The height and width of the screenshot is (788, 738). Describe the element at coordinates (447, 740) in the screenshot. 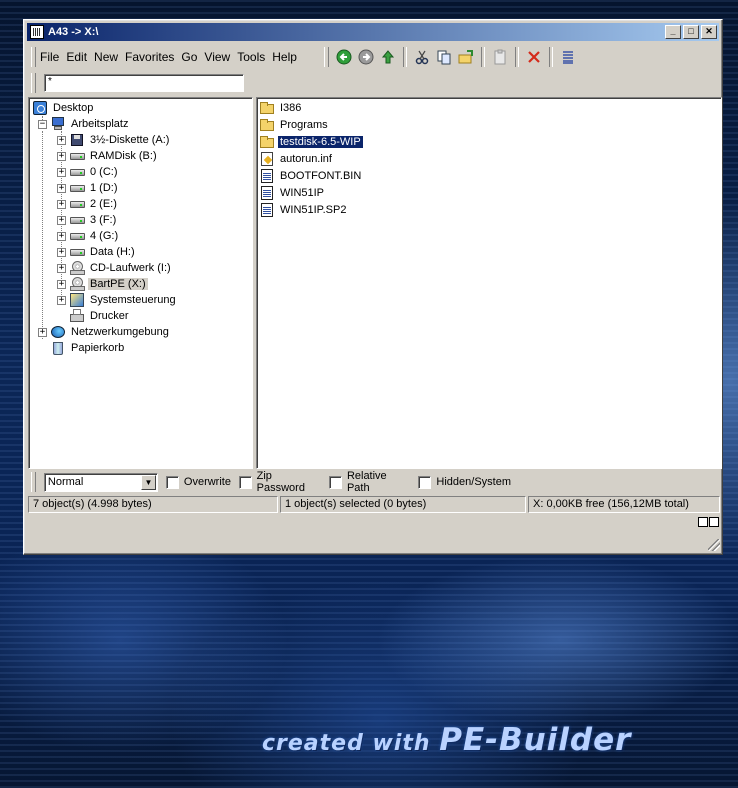

I see `pe-builder-watermark: created with PE-Builder` at that location.